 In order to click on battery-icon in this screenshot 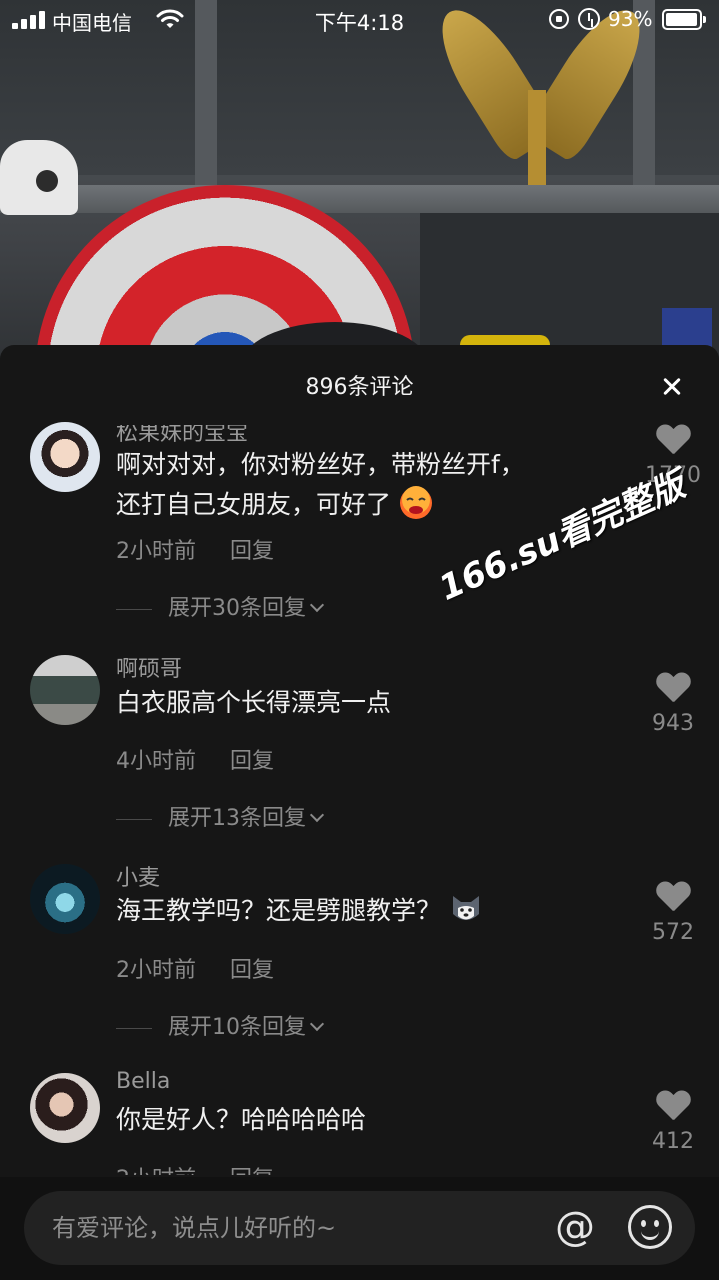, I will do `click(684, 19)`.